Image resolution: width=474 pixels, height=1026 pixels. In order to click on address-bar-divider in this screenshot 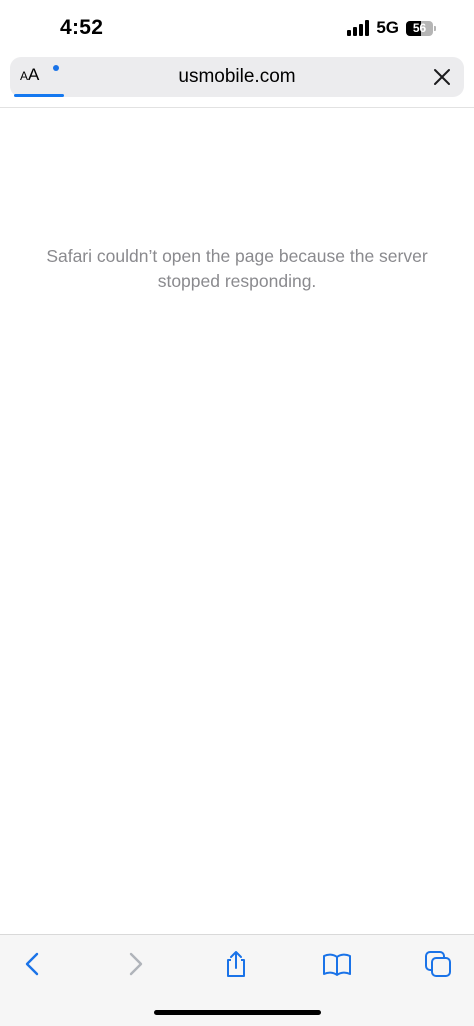, I will do `click(237, 107)`.